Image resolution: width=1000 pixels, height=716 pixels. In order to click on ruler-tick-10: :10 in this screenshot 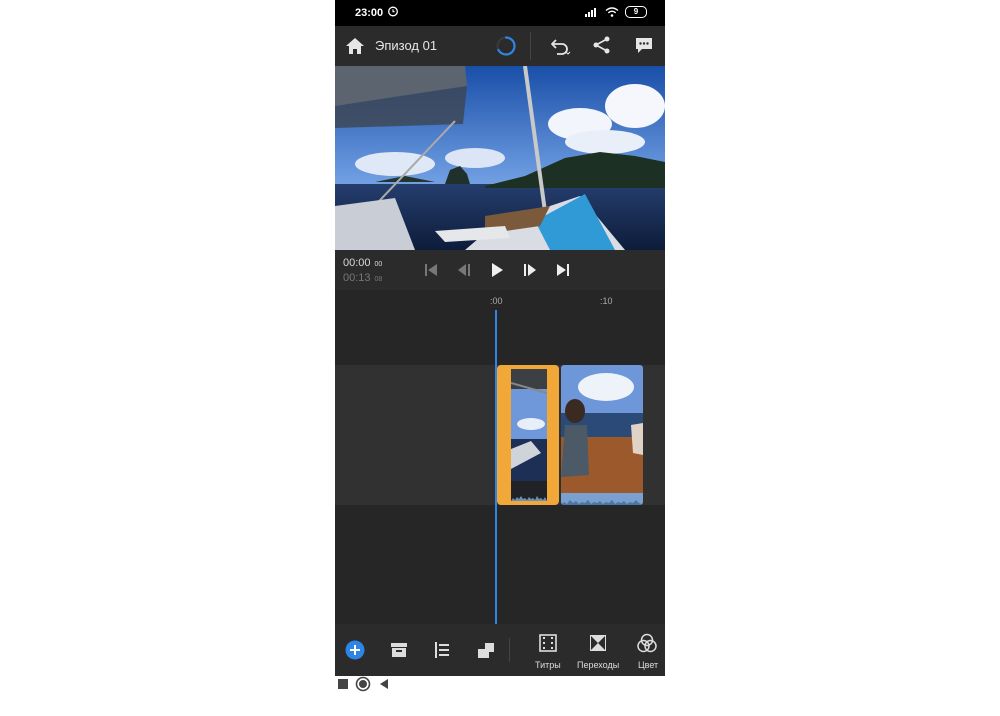, I will do `click(606, 301)`.